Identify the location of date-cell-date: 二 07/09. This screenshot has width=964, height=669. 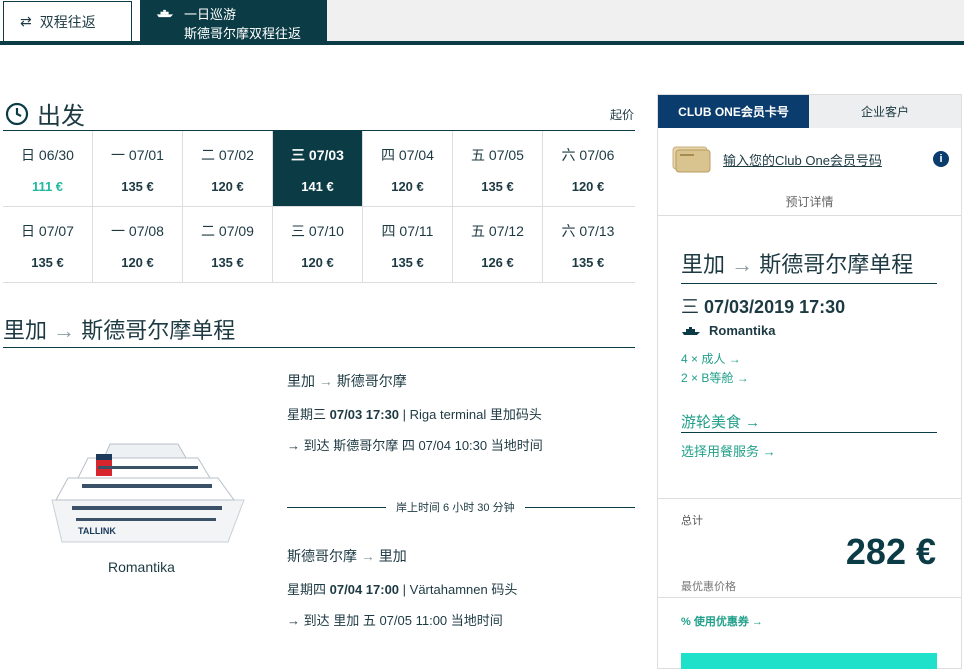
(227, 231).